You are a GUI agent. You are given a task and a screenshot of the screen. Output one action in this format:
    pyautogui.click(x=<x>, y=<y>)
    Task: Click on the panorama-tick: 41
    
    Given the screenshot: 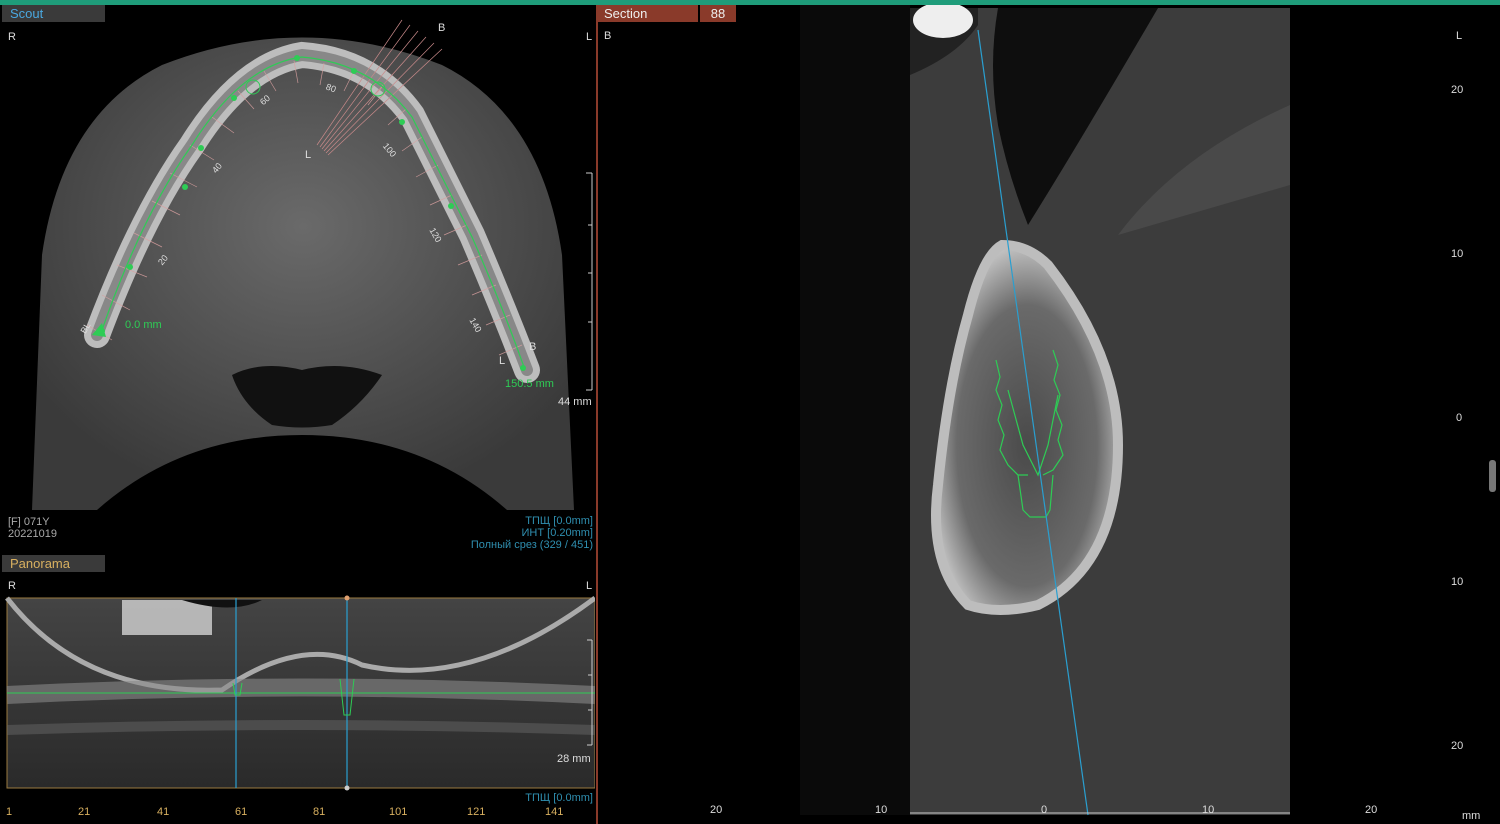 What is the action you would take?
    pyautogui.click(x=163, y=812)
    